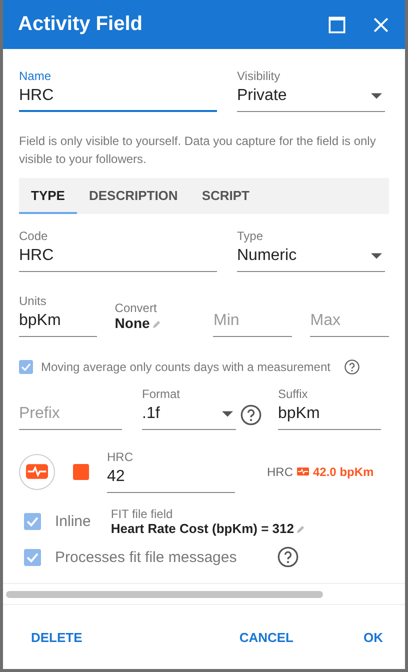  Describe the element at coordinates (280, 471) in the screenshot. I see `sample-label: HRC` at that location.